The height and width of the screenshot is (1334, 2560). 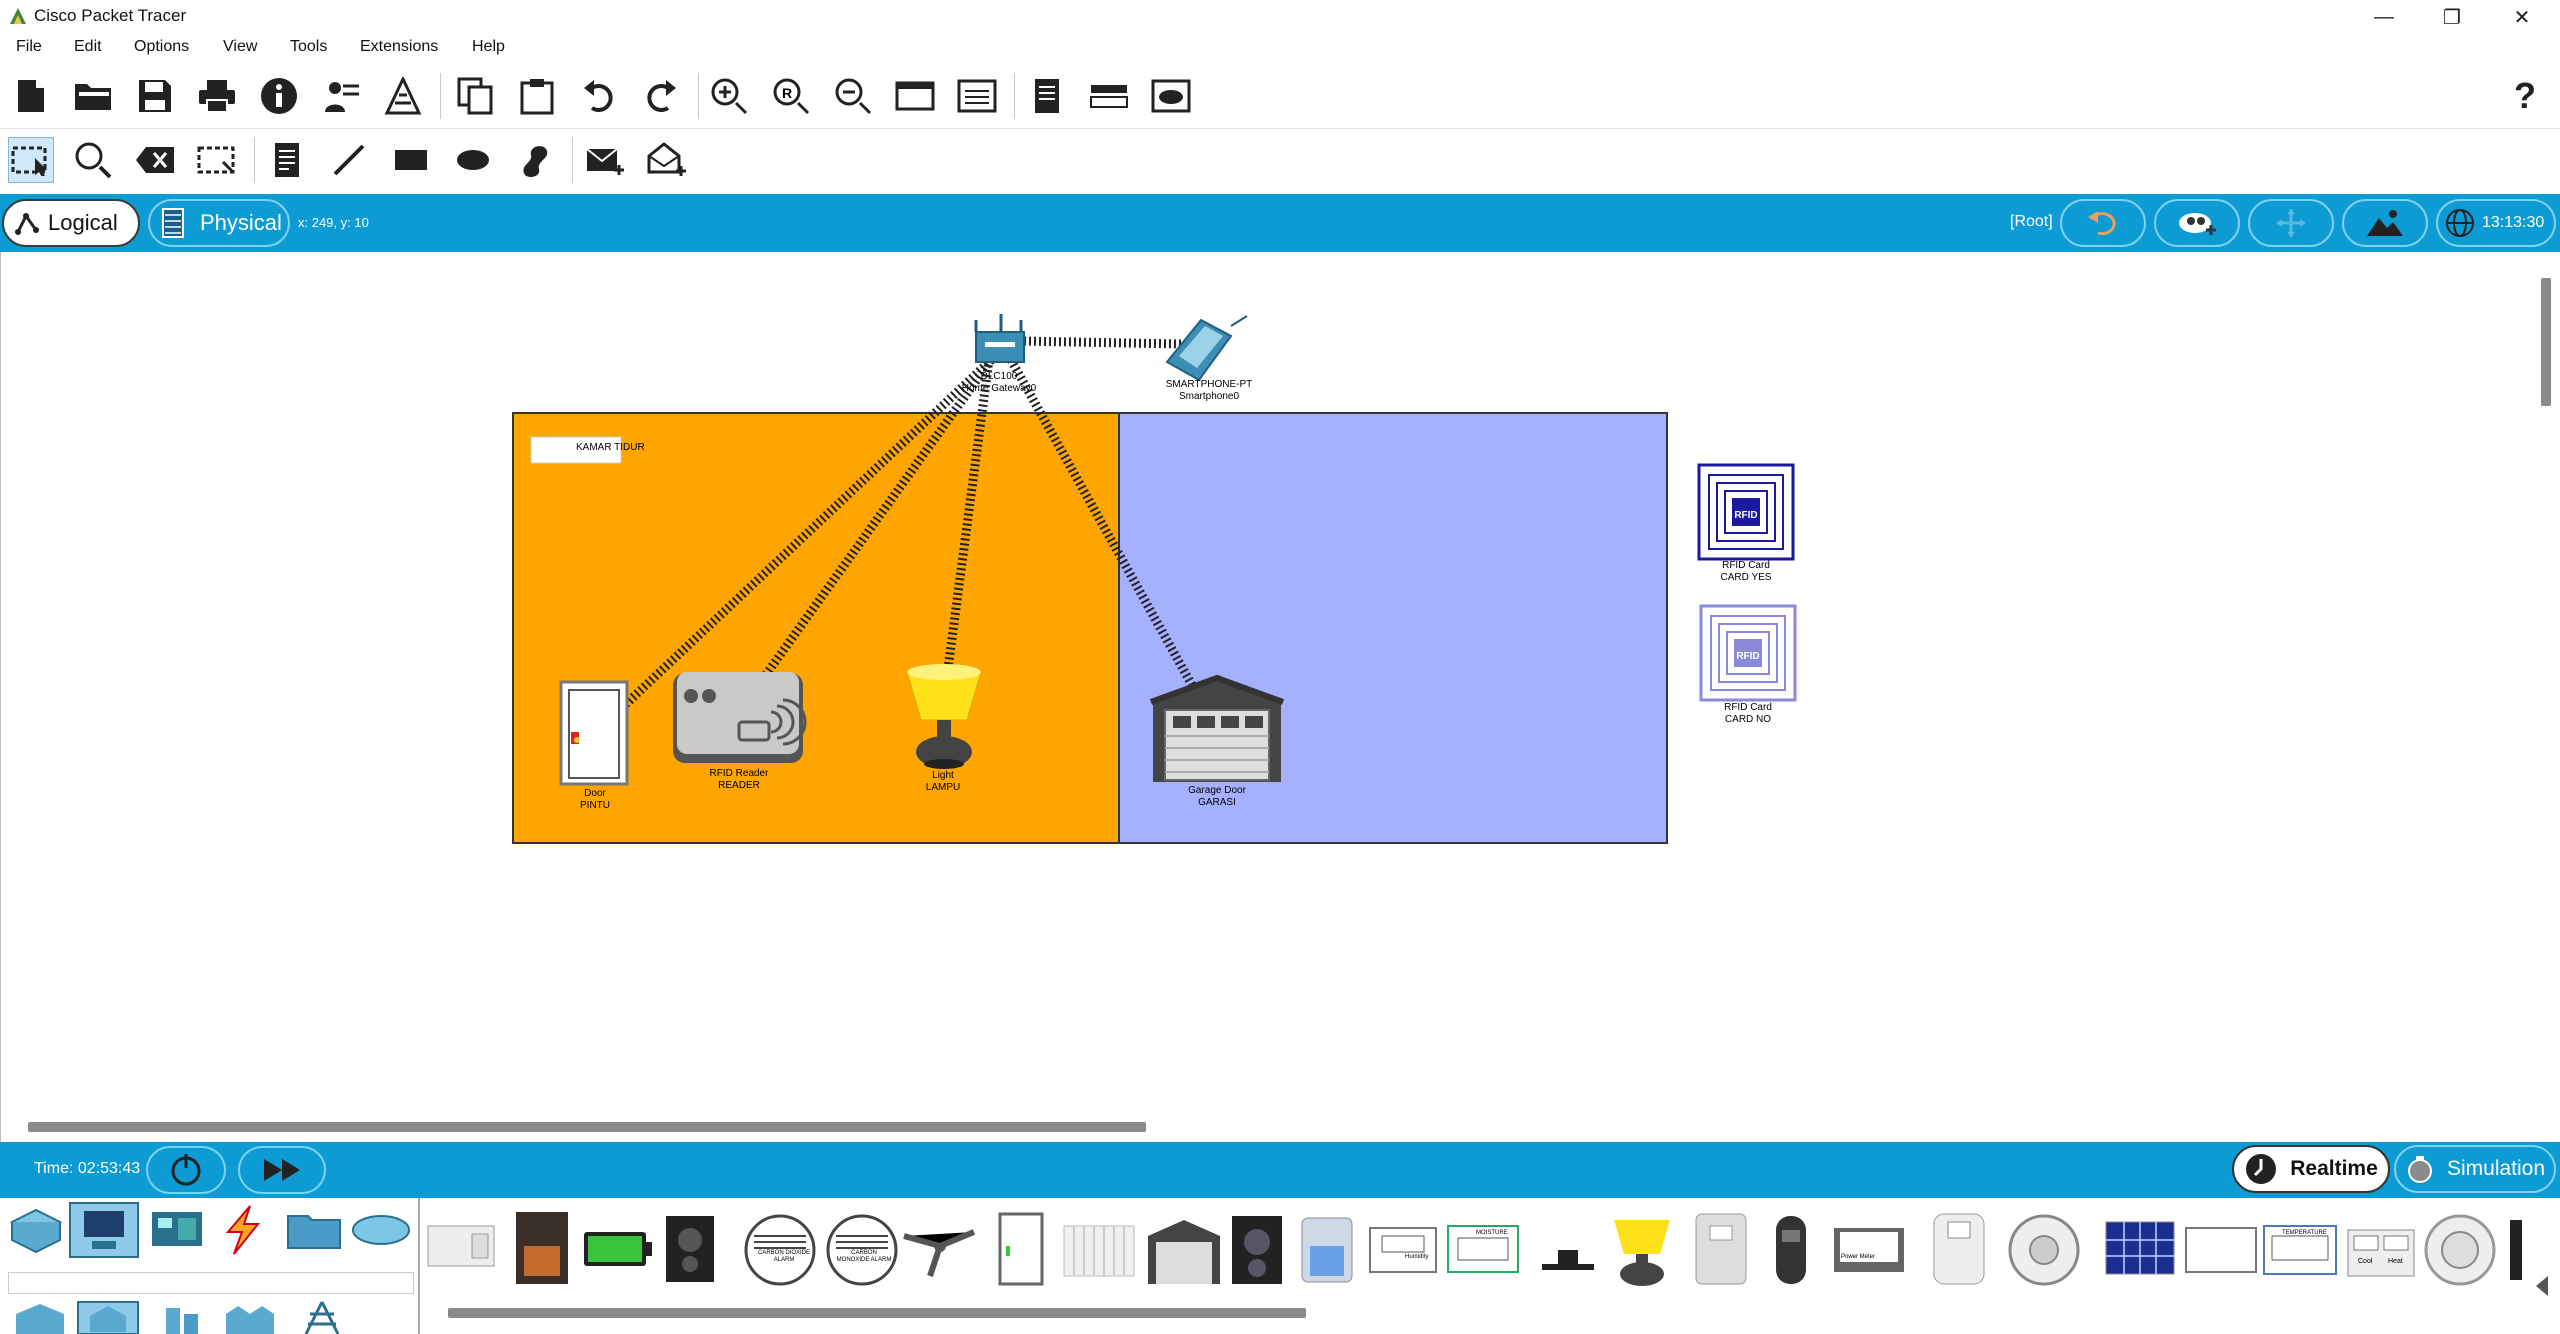 I want to click on garage-door-palette-icon, so click(x=1184, y=1252).